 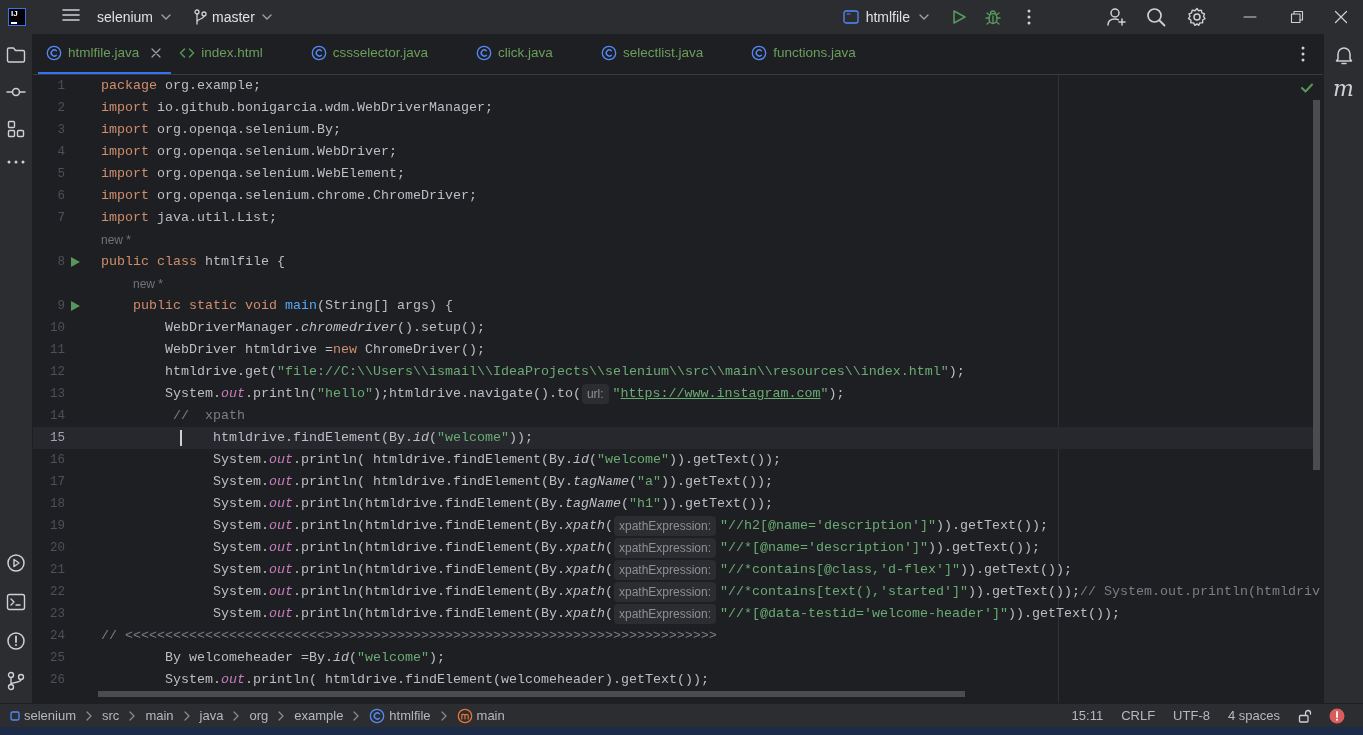 I want to click on breadcrumb: selenium, so click(x=43, y=715).